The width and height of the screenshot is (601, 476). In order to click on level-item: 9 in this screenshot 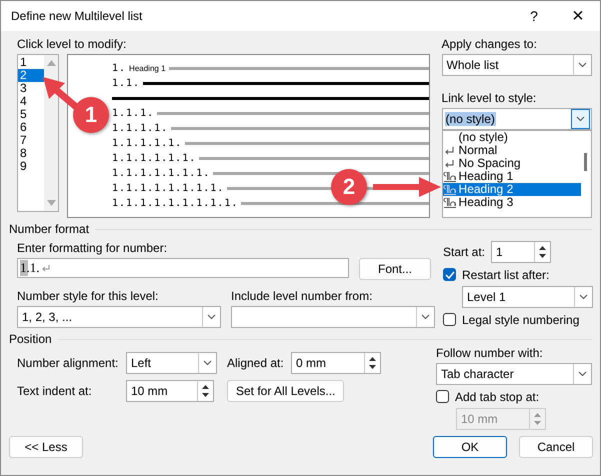, I will do `click(31, 166)`.